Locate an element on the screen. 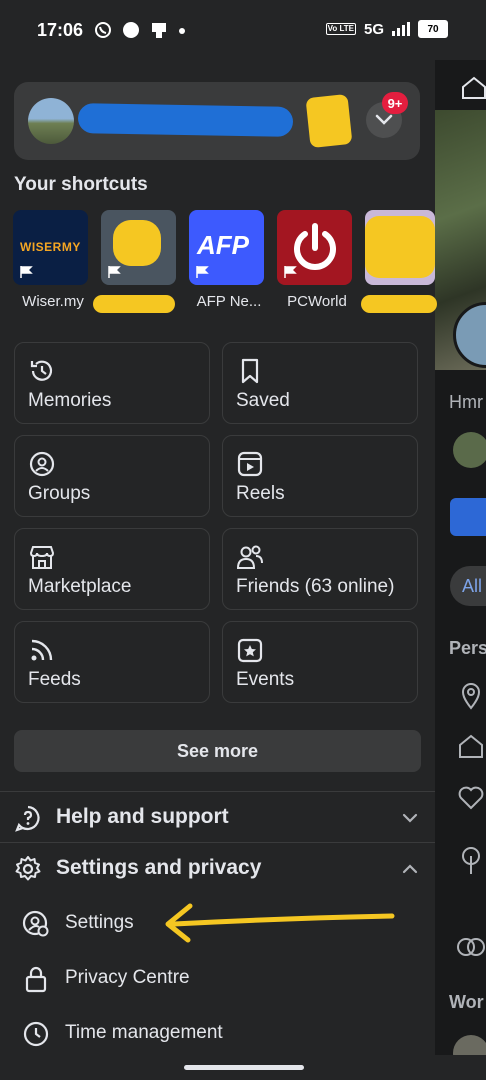  gesture-handle is located at coordinates (244, 1067).